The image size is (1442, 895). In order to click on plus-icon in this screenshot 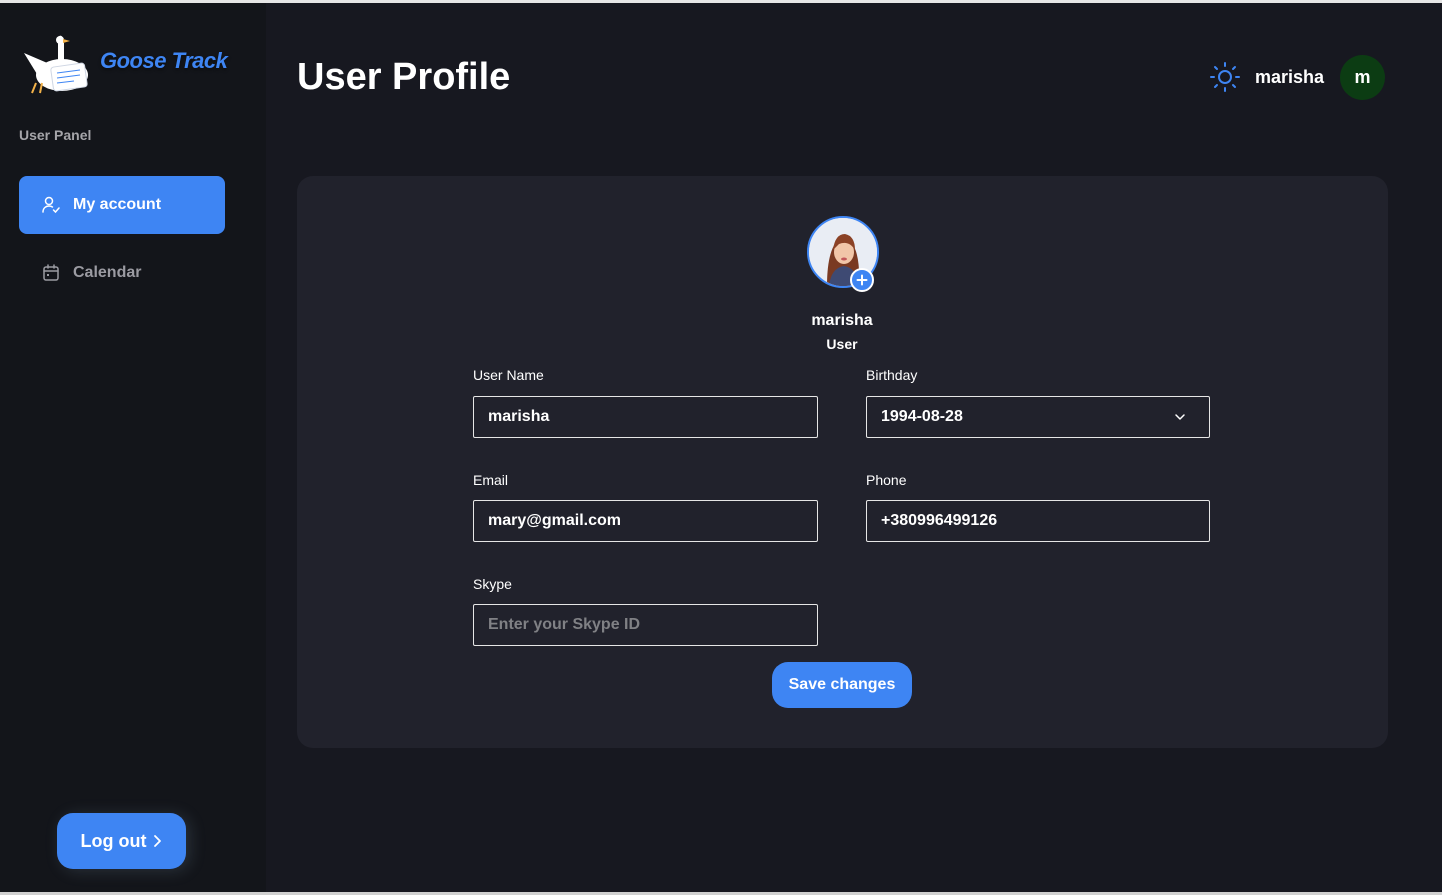, I will do `click(862, 280)`.